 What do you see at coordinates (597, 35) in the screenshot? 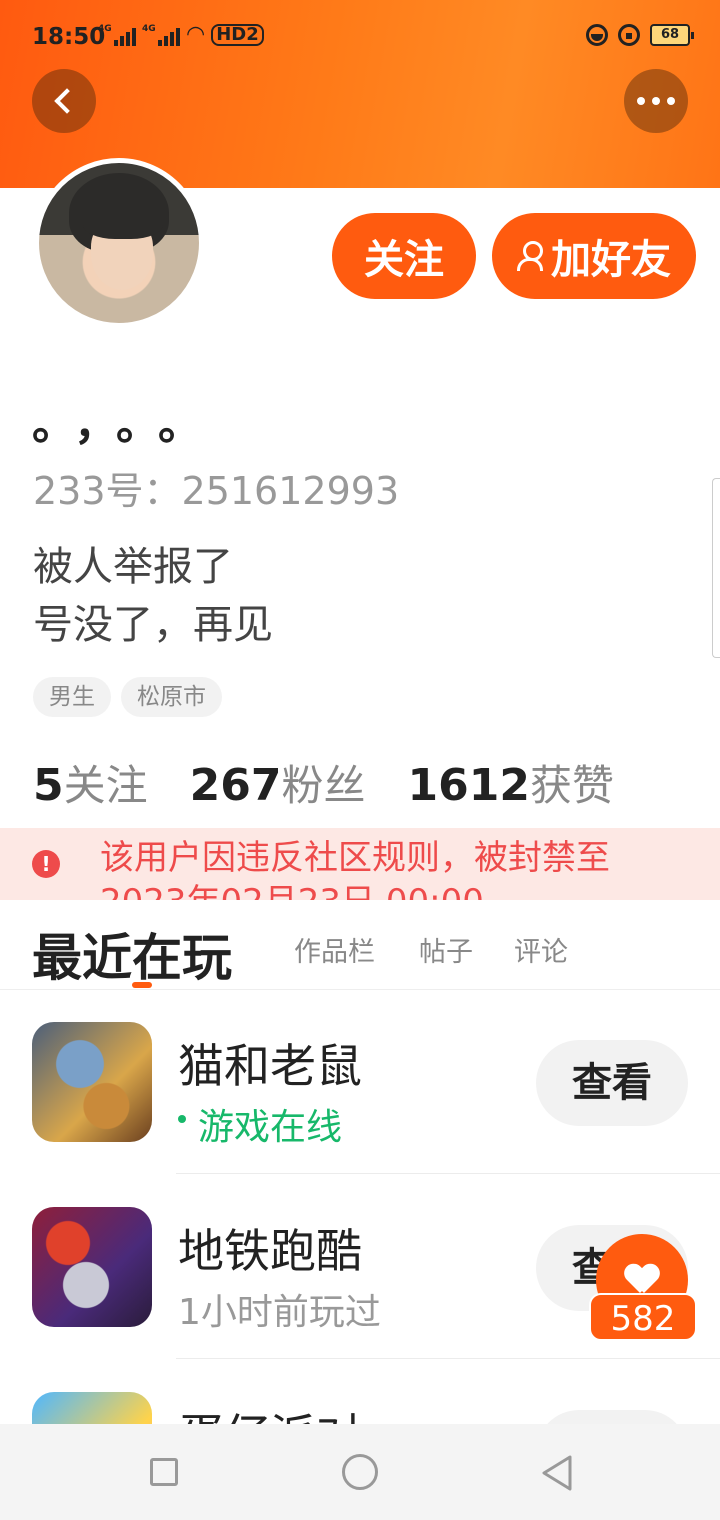
I see `data-saver-icon` at bounding box center [597, 35].